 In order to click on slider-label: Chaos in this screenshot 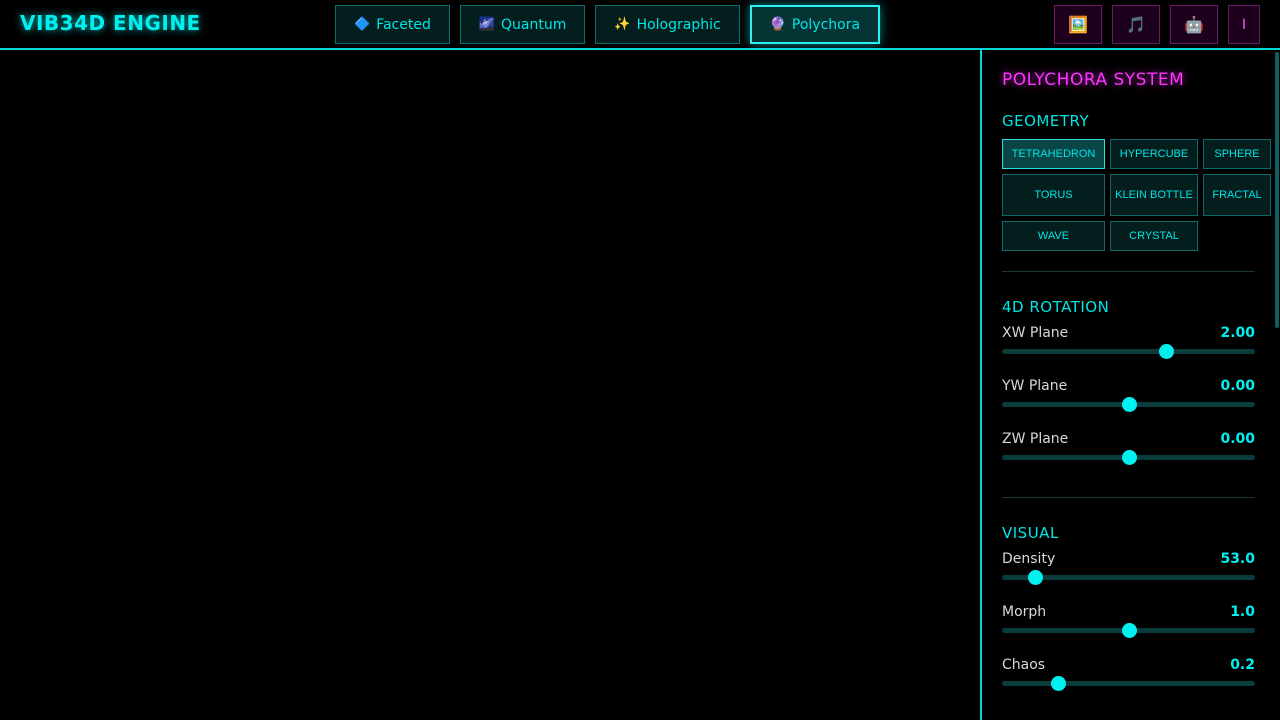, I will do `click(1024, 665)`.